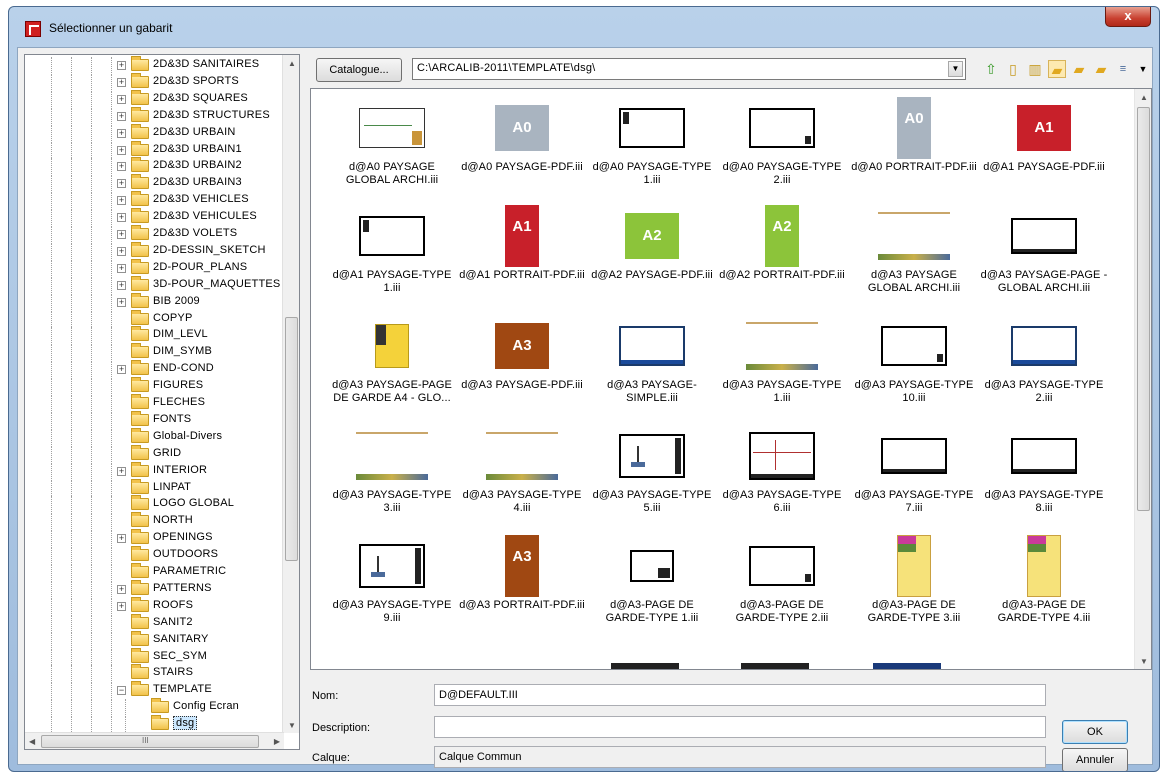 The width and height of the screenshot is (1168, 778). Describe the element at coordinates (154, 622) in the screenshot. I see `tree-item: SANIT2` at that location.